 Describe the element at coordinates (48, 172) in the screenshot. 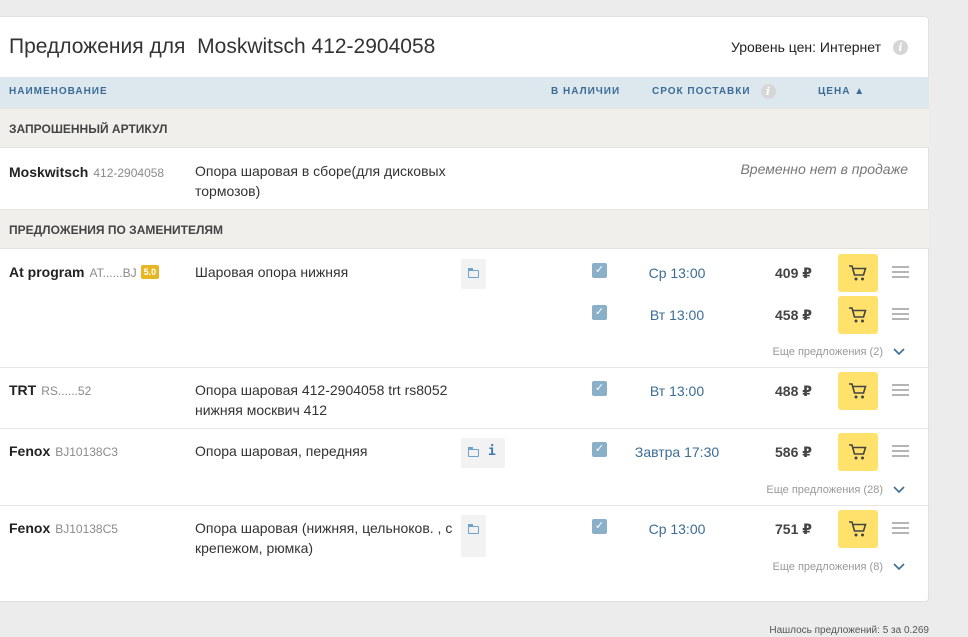

I see `brand-name: Moskwitsch` at that location.